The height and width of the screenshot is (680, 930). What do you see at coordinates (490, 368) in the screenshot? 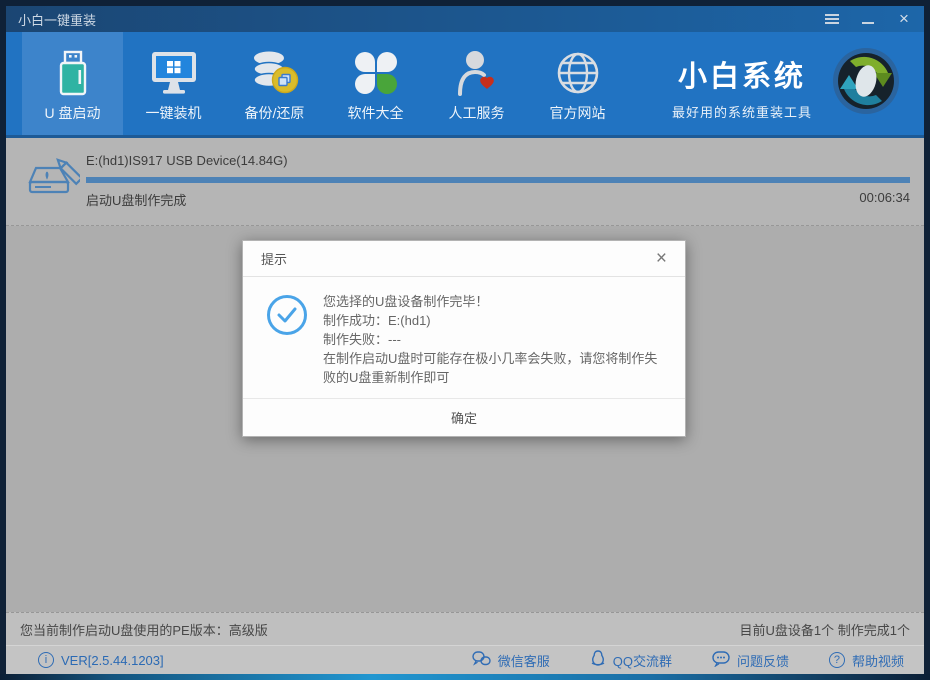
I see `dialog-line: 在制作启动U盘时可能存在极小几率会失败，请您将制作失败的U盘重新制作即可` at bounding box center [490, 368].